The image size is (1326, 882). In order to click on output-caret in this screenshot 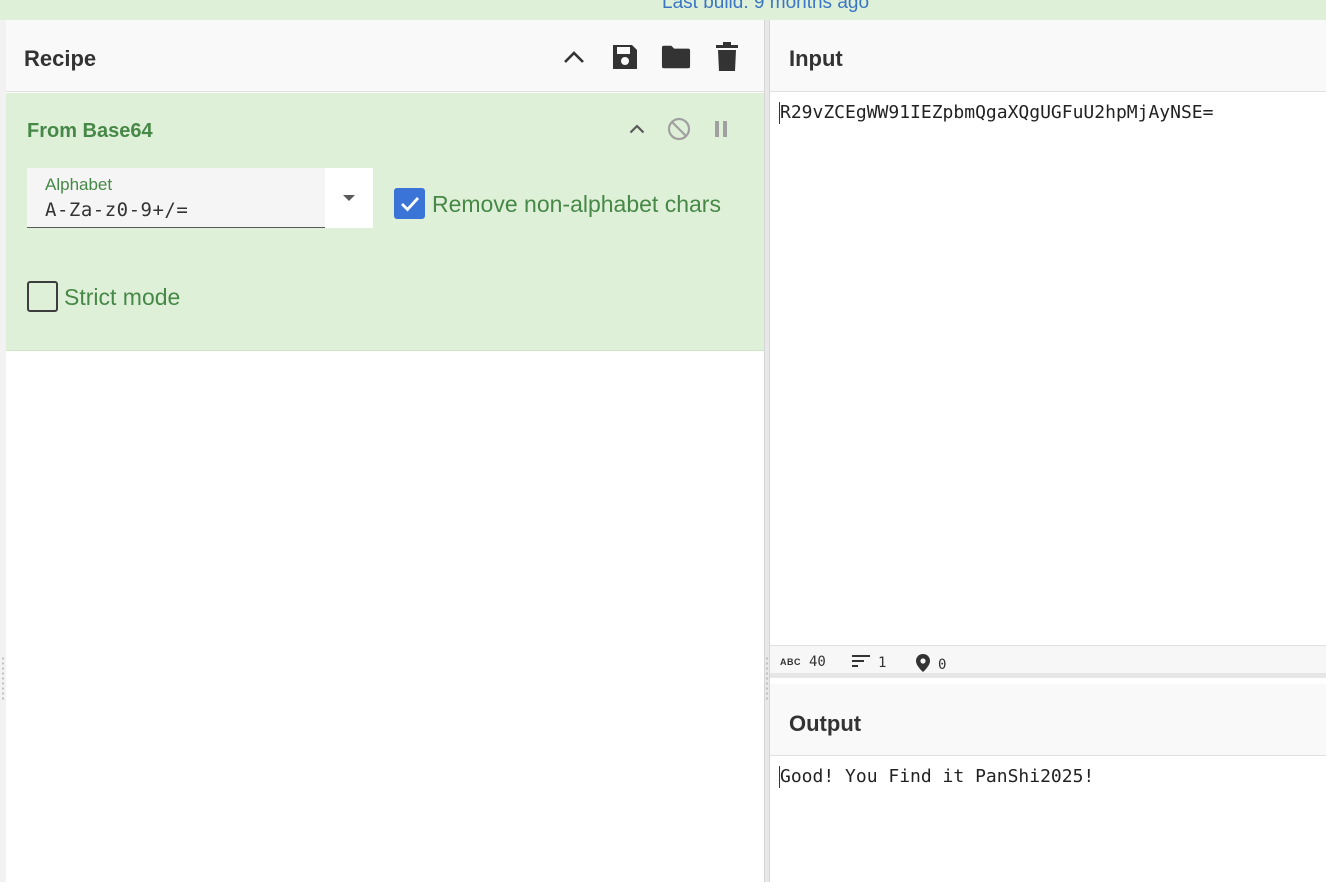, I will do `click(779, 777)`.